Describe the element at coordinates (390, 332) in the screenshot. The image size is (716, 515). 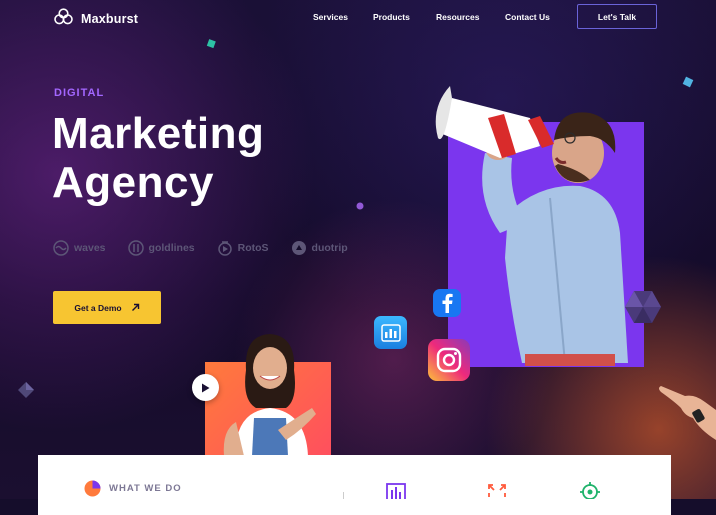
I see `chart-app-icon` at that location.